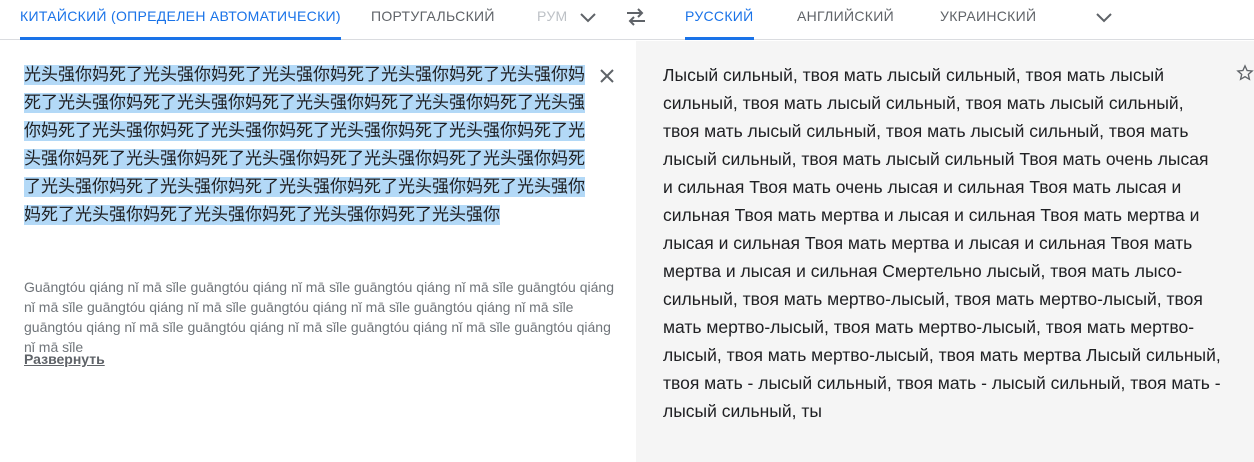 The width and height of the screenshot is (1254, 462). What do you see at coordinates (64, 359) in the screenshot?
I see `expand-link: Развернуть` at bounding box center [64, 359].